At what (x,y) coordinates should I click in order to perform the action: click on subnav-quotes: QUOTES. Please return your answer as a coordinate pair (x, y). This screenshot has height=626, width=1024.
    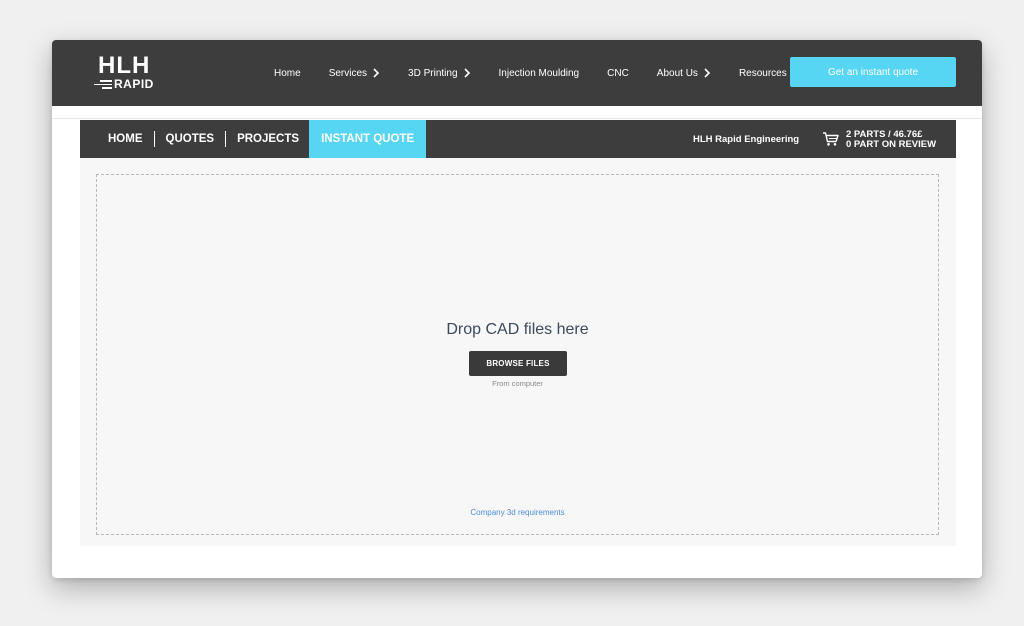
    Looking at the image, I should click on (190, 139).